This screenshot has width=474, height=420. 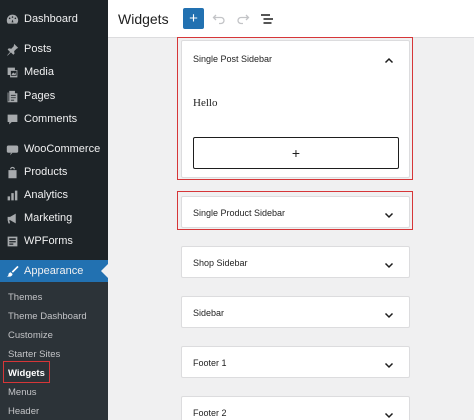 I want to click on wpforms-icon, so click(x=12, y=241).